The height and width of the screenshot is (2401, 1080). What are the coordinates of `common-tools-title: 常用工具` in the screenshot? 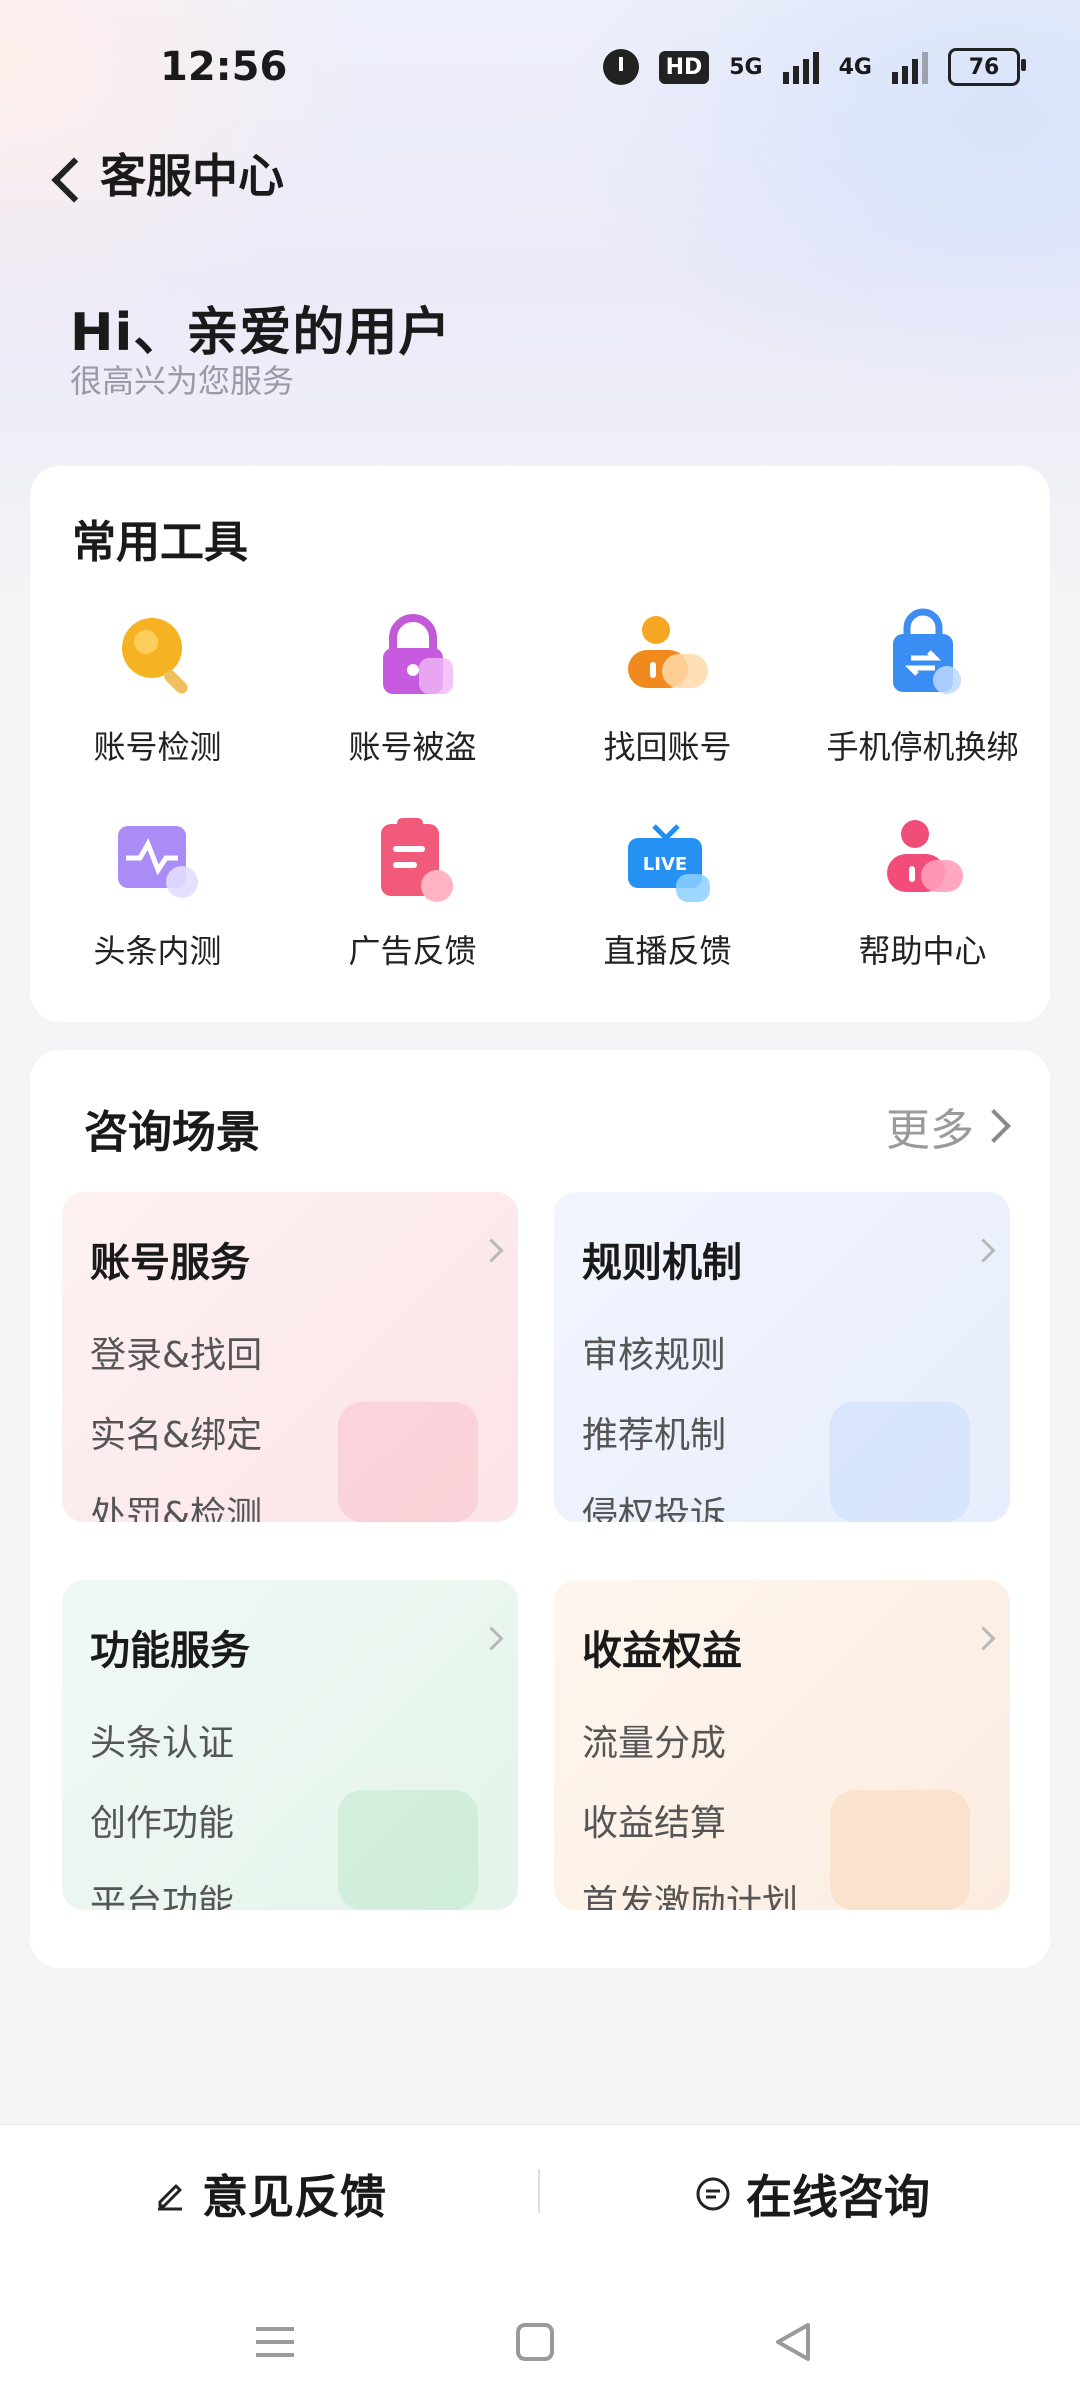 It's located at (160, 542).